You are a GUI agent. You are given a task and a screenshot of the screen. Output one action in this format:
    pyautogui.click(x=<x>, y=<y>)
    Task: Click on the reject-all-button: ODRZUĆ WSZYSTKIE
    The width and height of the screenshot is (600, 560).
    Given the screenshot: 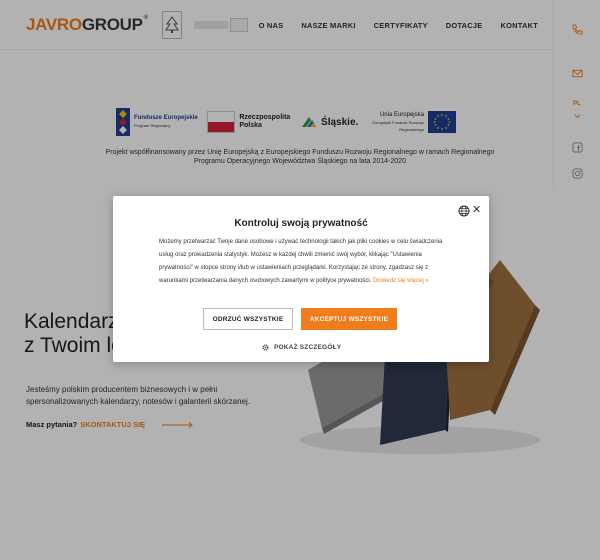 What is the action you would take?
    pyautogui.click(x=248, y=319)
    